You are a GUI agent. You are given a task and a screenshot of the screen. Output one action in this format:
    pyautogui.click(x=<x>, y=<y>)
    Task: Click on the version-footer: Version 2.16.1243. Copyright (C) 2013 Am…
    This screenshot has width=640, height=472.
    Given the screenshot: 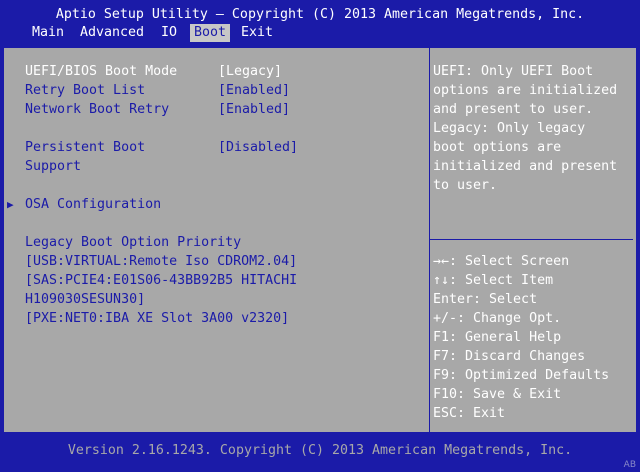 What is the action you would take?
    pyautogui.click(x=320, y=450)
    